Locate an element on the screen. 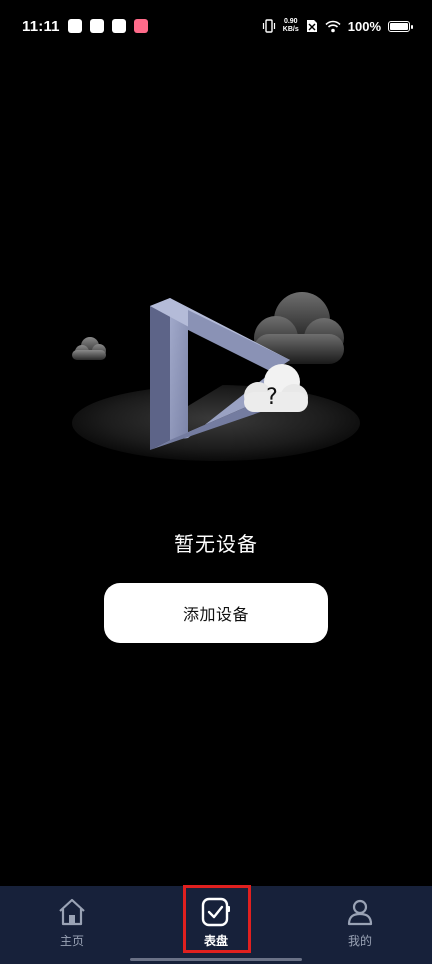 The height and width of the screenshot is (964, 432). mail-notification-icon is located at coordinates (96, 26).